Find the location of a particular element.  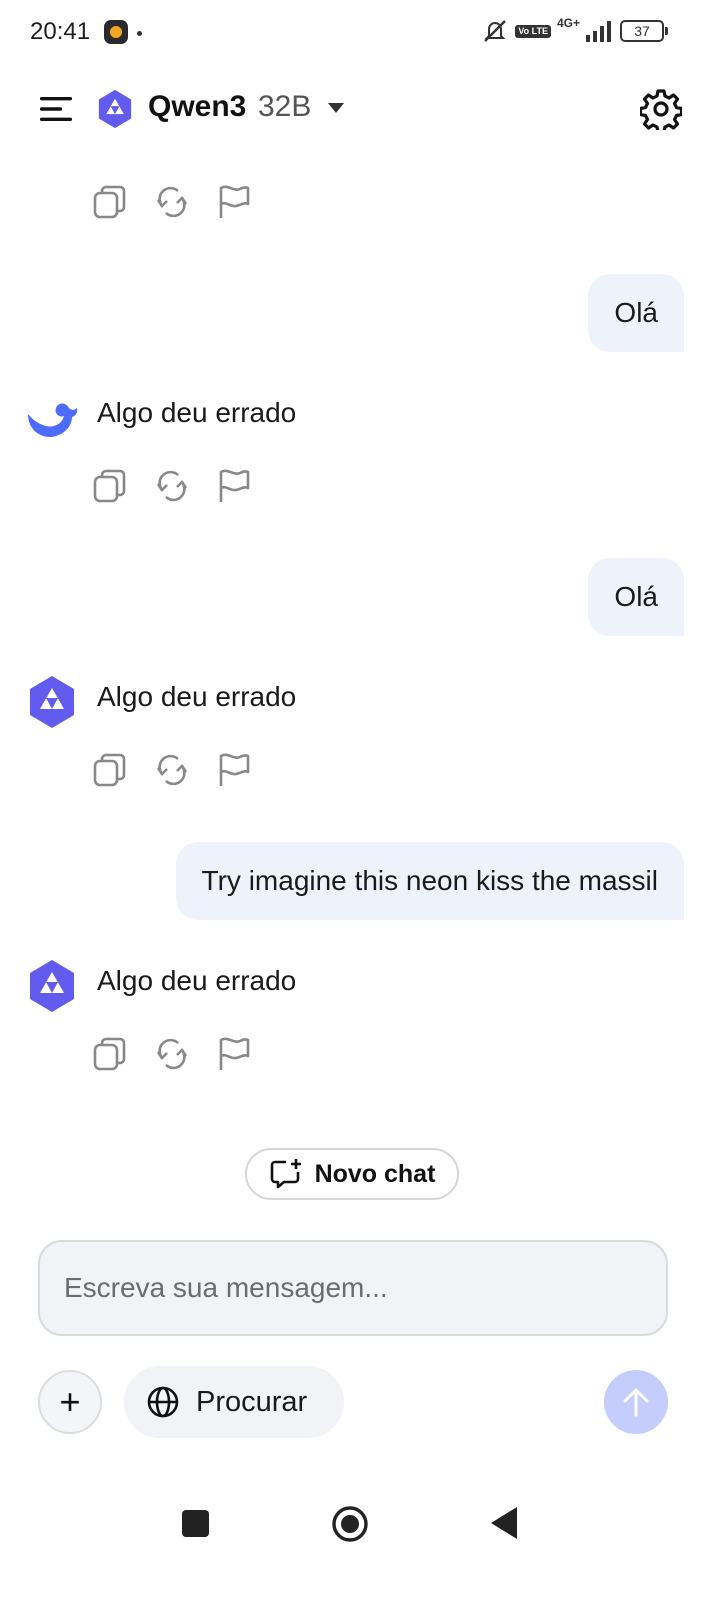

notification-app-icon is located at coordinates (116, 32).